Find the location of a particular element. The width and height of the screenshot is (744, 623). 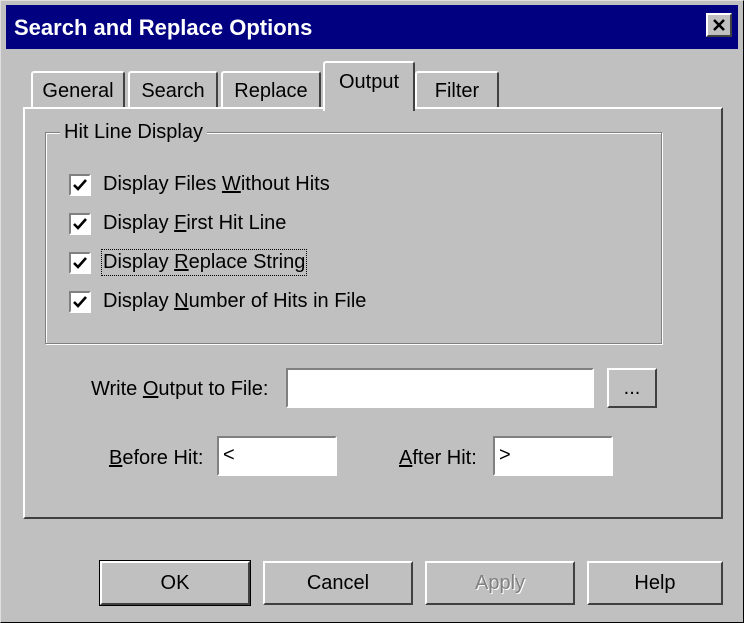

apply-label: Apply is located at coordinates (500, 582).